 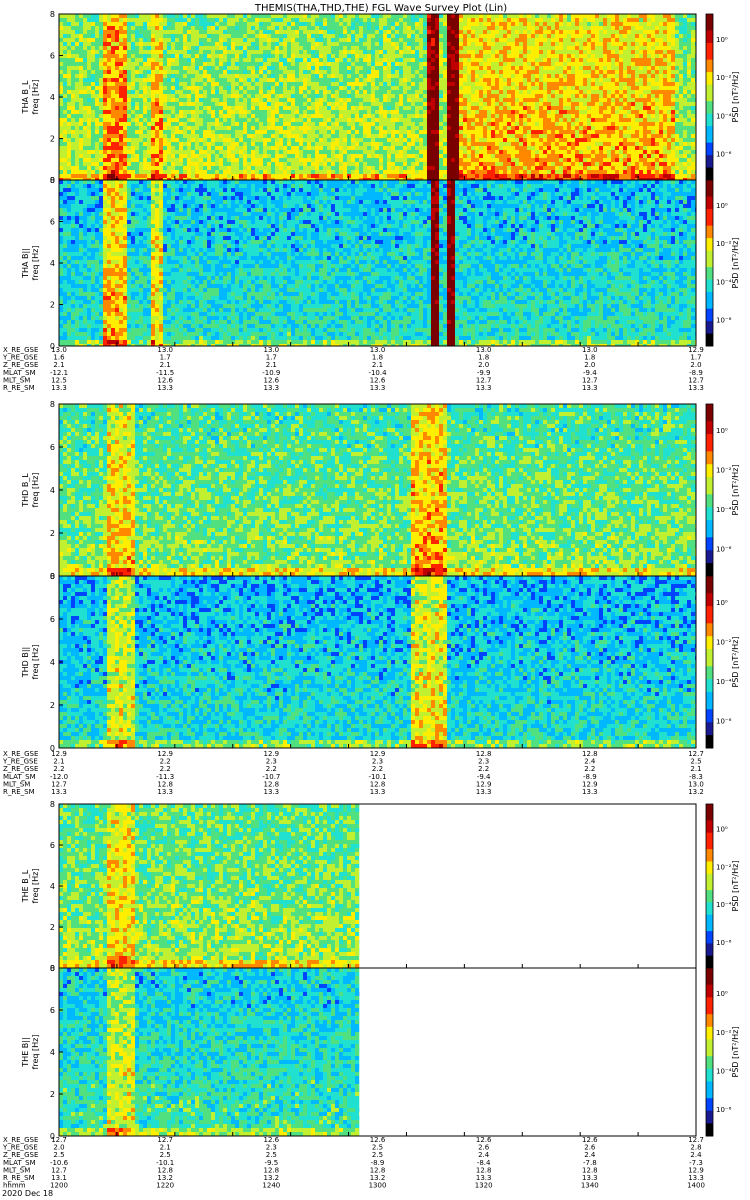 What do you see at coordinates (378, 1186) in the screenshot?
I see `ephemeris-value: 1300` at bounding box center [378, 1186].